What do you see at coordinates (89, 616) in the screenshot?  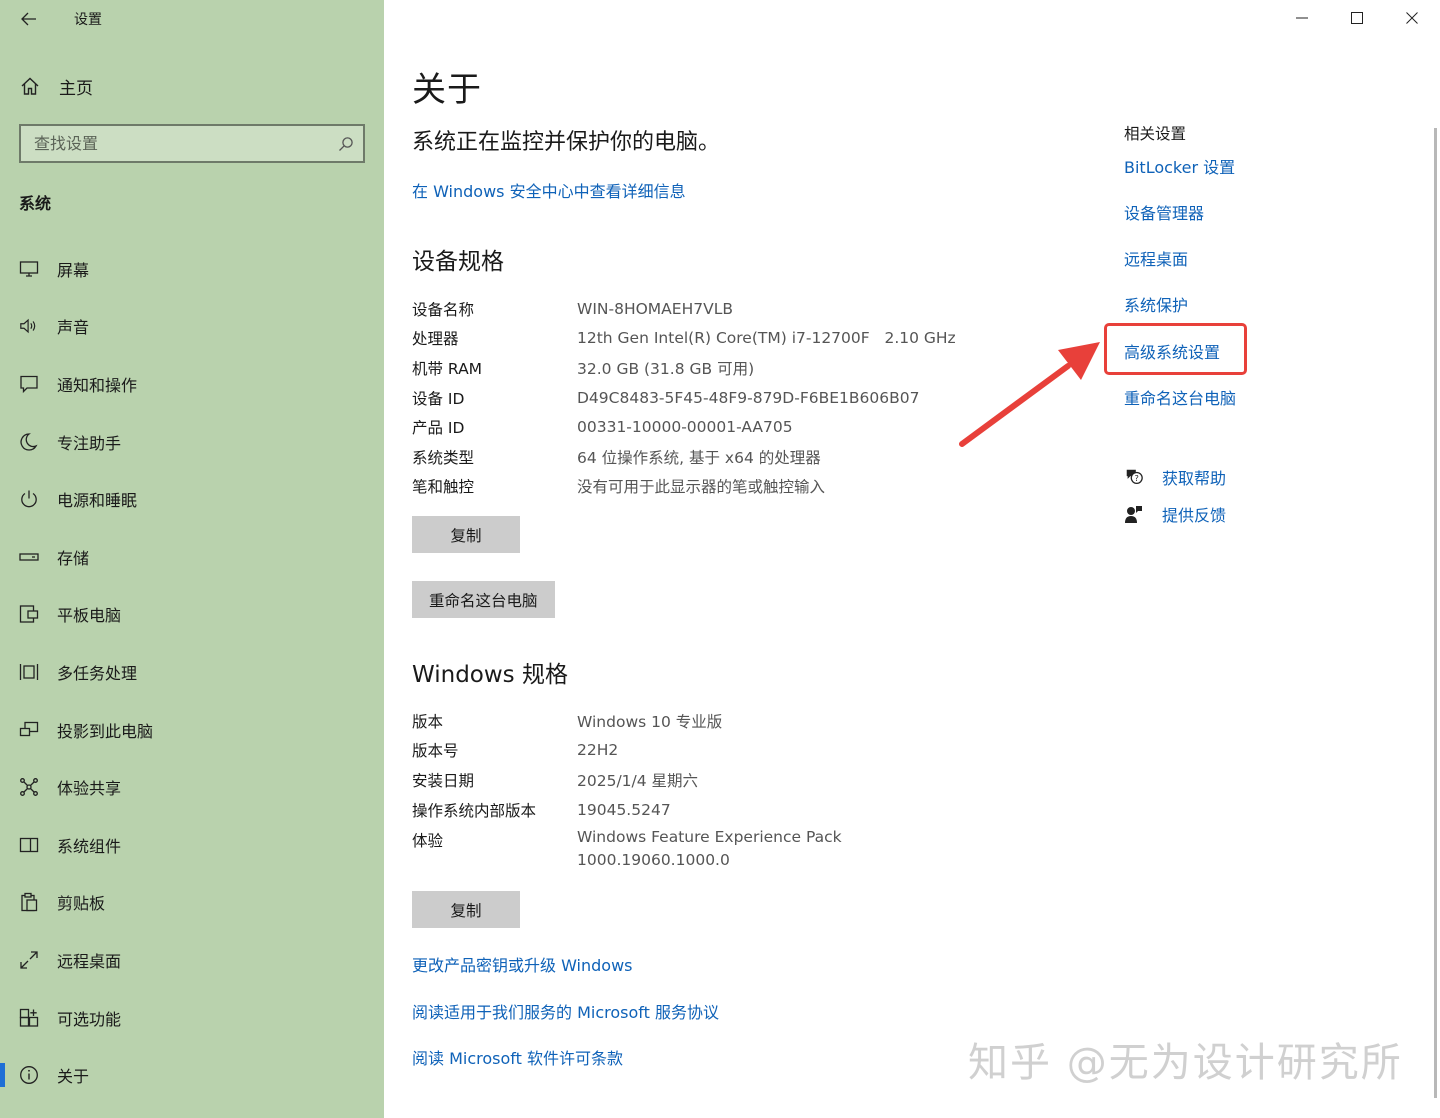 I see `sidebar-item-label: 平板电脑` at bounding box center [89, 616].